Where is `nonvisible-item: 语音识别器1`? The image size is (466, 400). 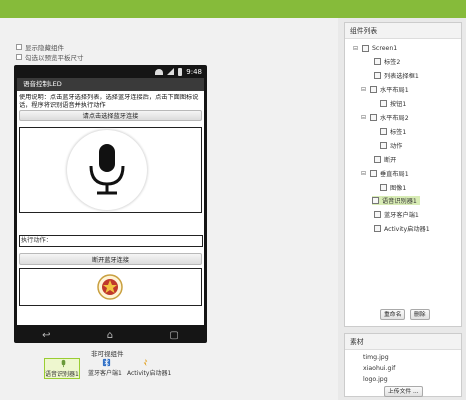 nonvisible-item: 语音识别器1 is located at coordinates (62, 368).